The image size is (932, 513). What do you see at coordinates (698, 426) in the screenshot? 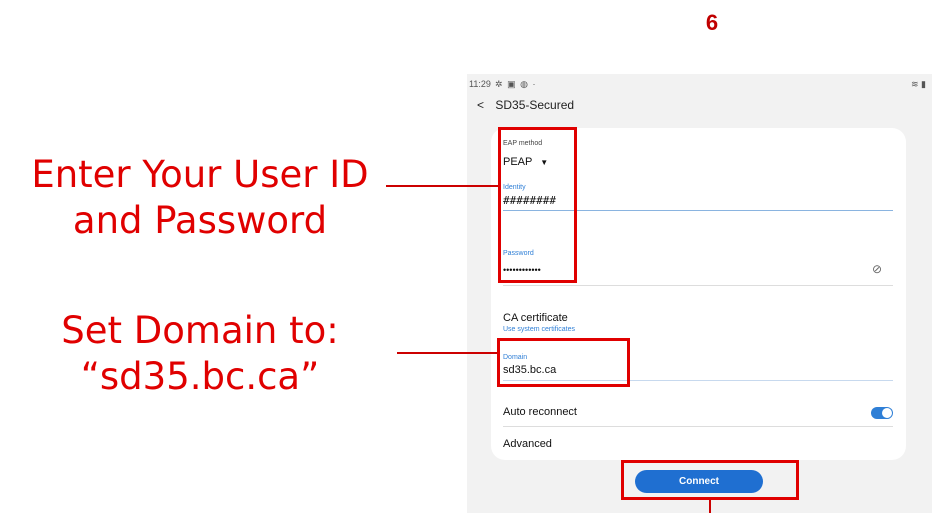
I see `auto-reconnect-divider` at bounding box center [698, 426].